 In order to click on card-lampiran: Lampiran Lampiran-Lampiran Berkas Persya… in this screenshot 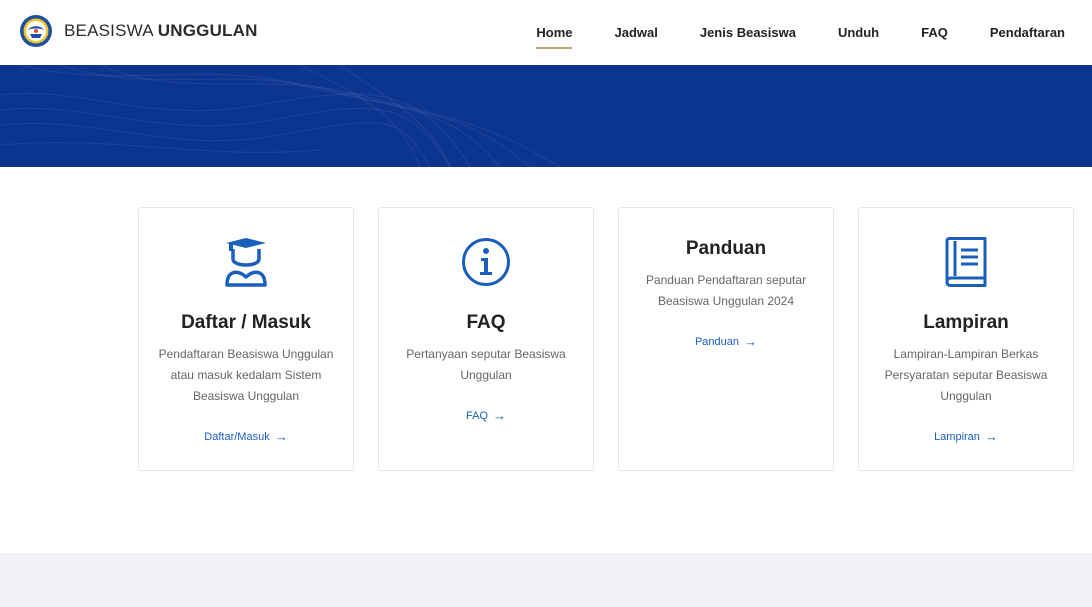, I will do `click(966, 339)`.